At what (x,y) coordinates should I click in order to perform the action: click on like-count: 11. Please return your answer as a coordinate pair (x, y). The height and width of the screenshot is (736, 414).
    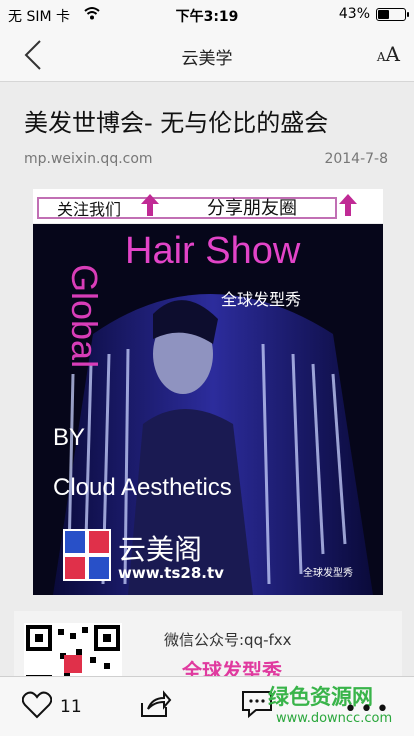
    Looking at the image, I should click on (71, 707).